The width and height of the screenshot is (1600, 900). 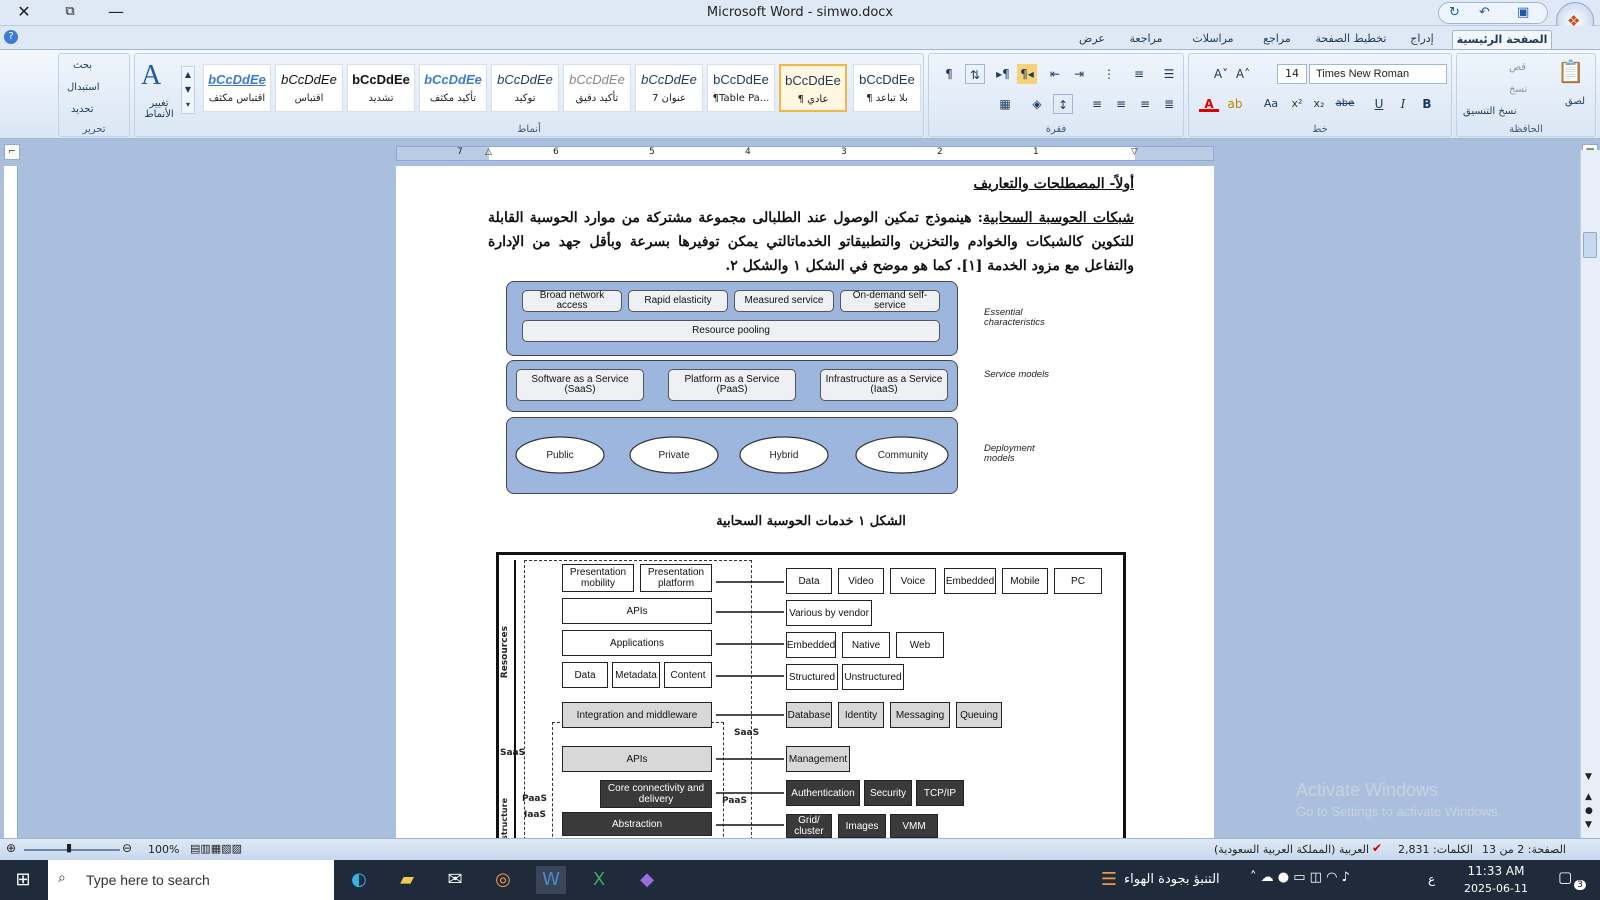 What do you see at coordinates (1435, 849) in the screenshot?
I see `word-count: الكلمات: 2,831` at bounding box center [1435, 849].